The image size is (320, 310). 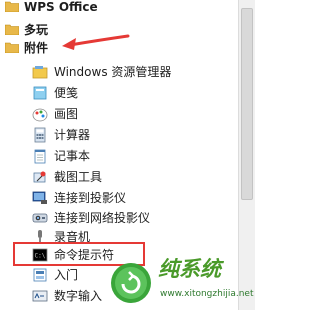 I want to click on watermark-url: www.xitongzhijia.net, so click(x=207, y=294).